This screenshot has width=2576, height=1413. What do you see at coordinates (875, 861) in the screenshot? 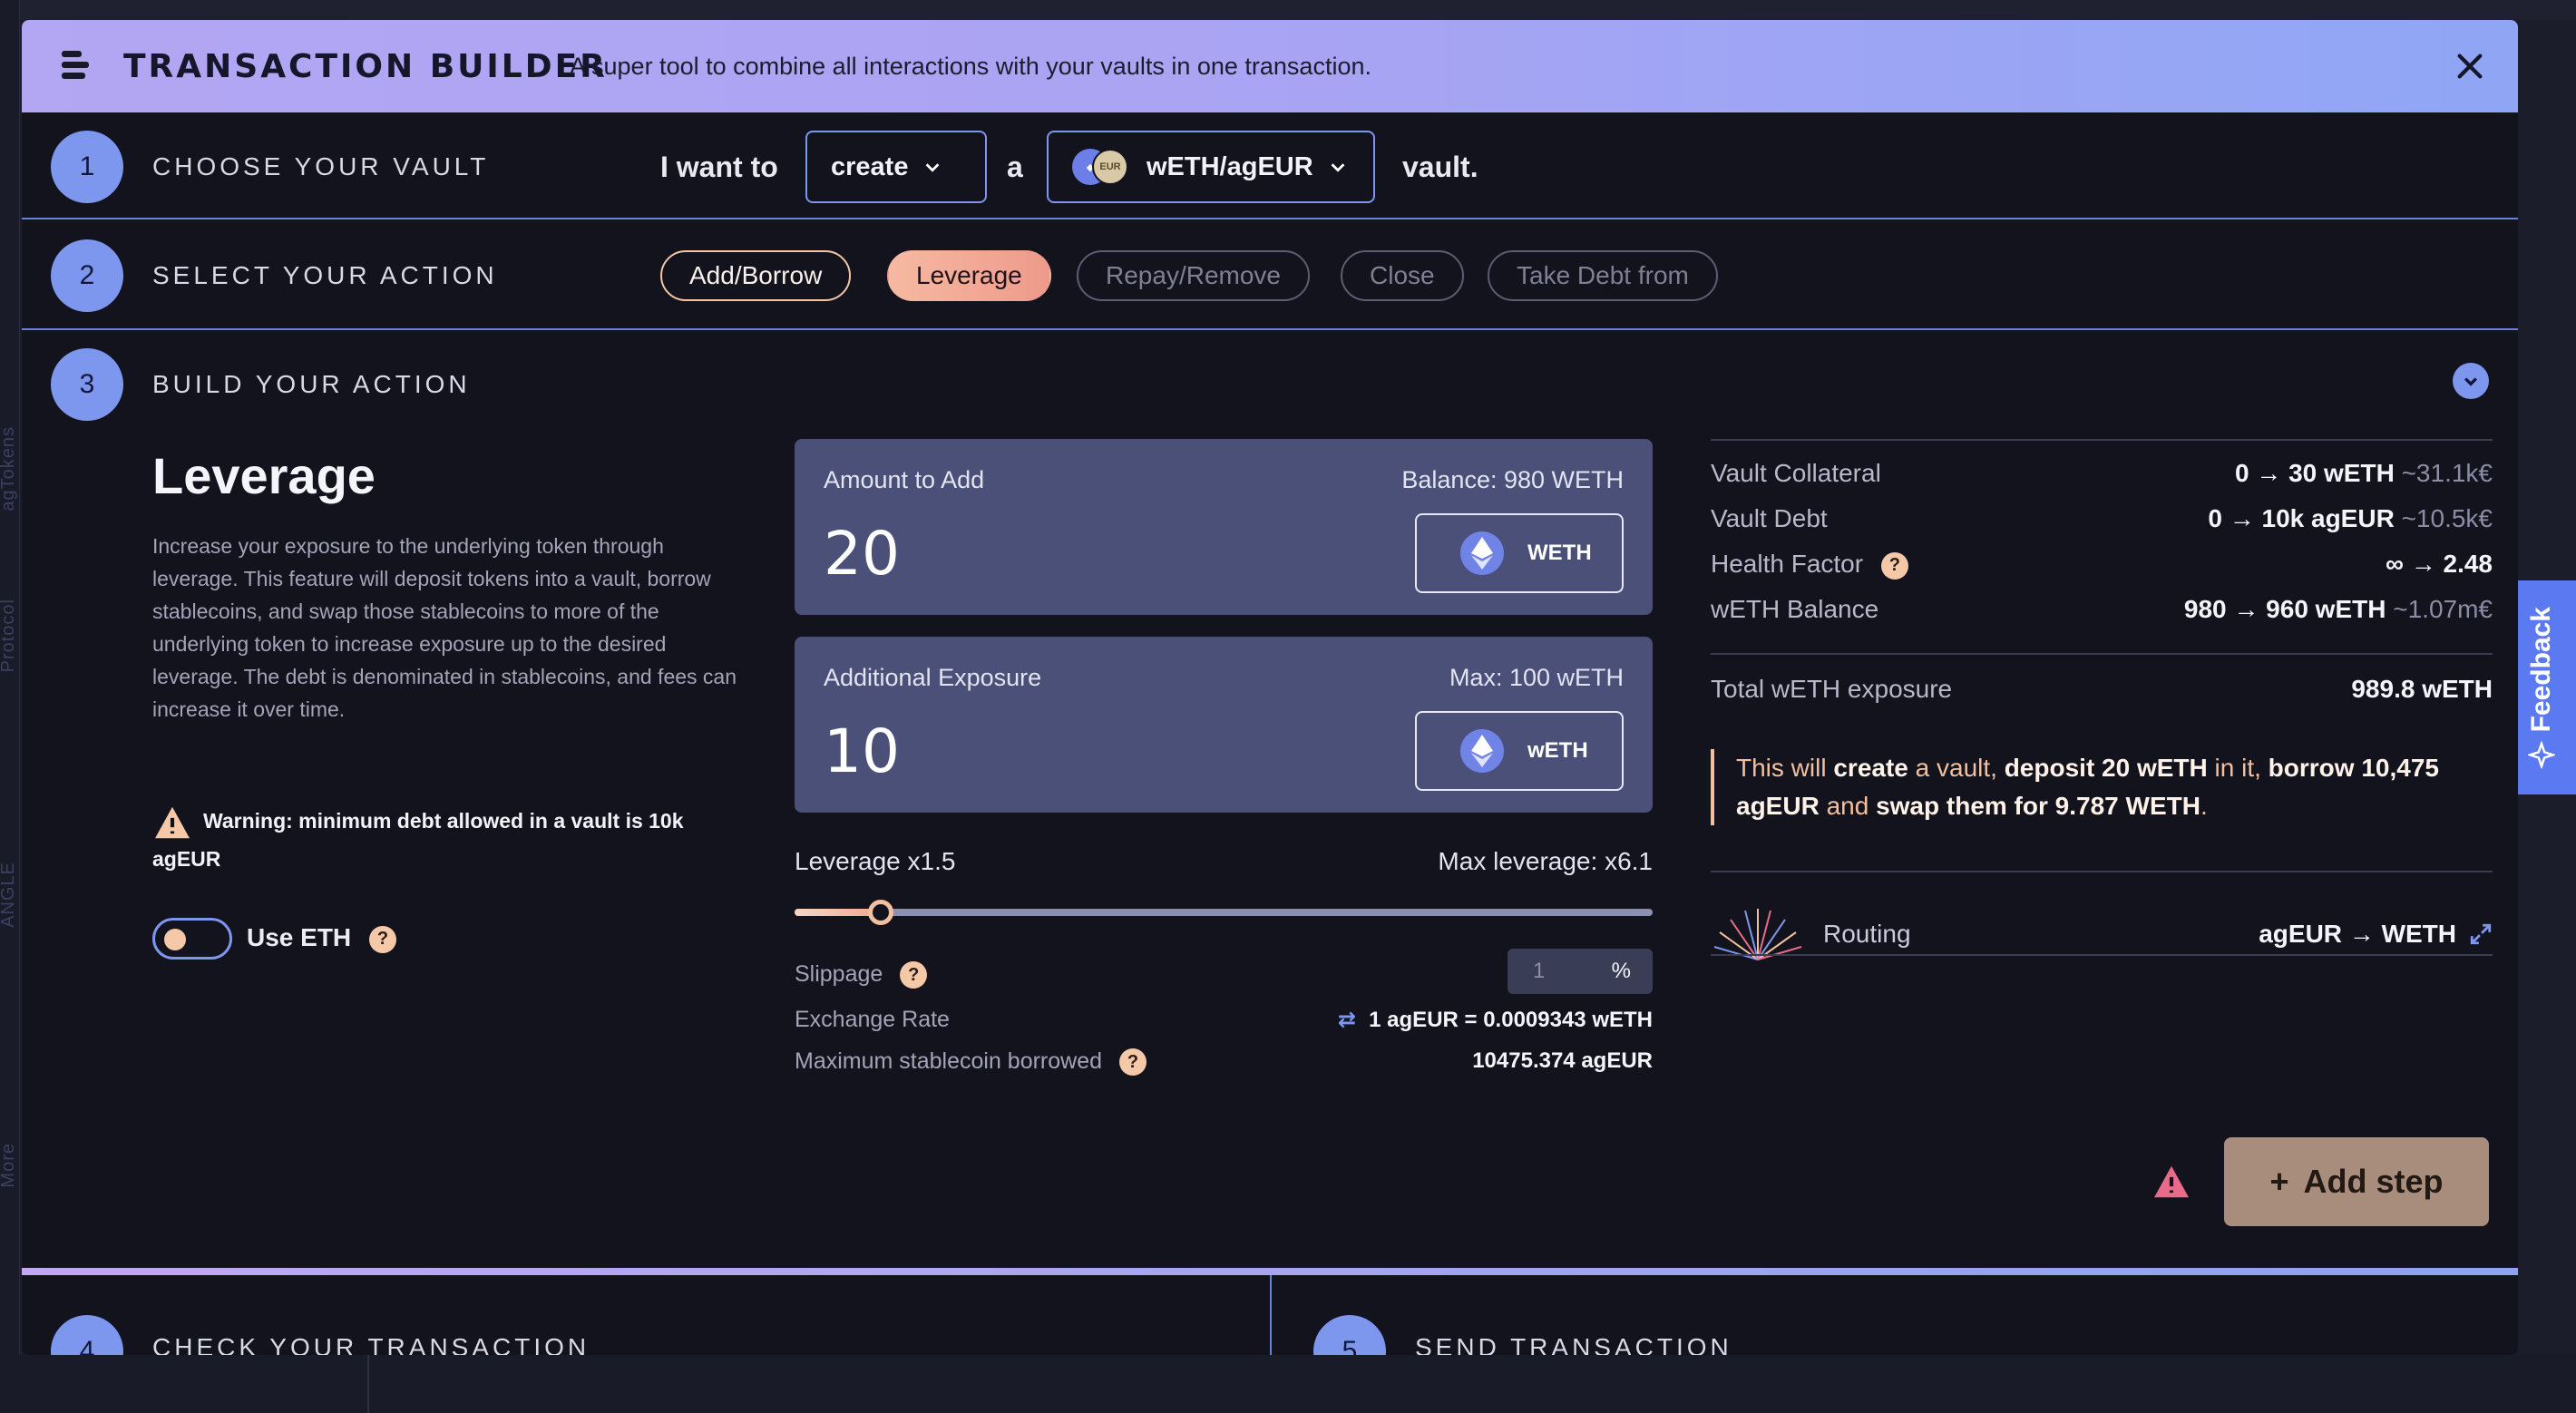
I see `leverage-label: Leverage x1.5` at bounding box center [875, 861].